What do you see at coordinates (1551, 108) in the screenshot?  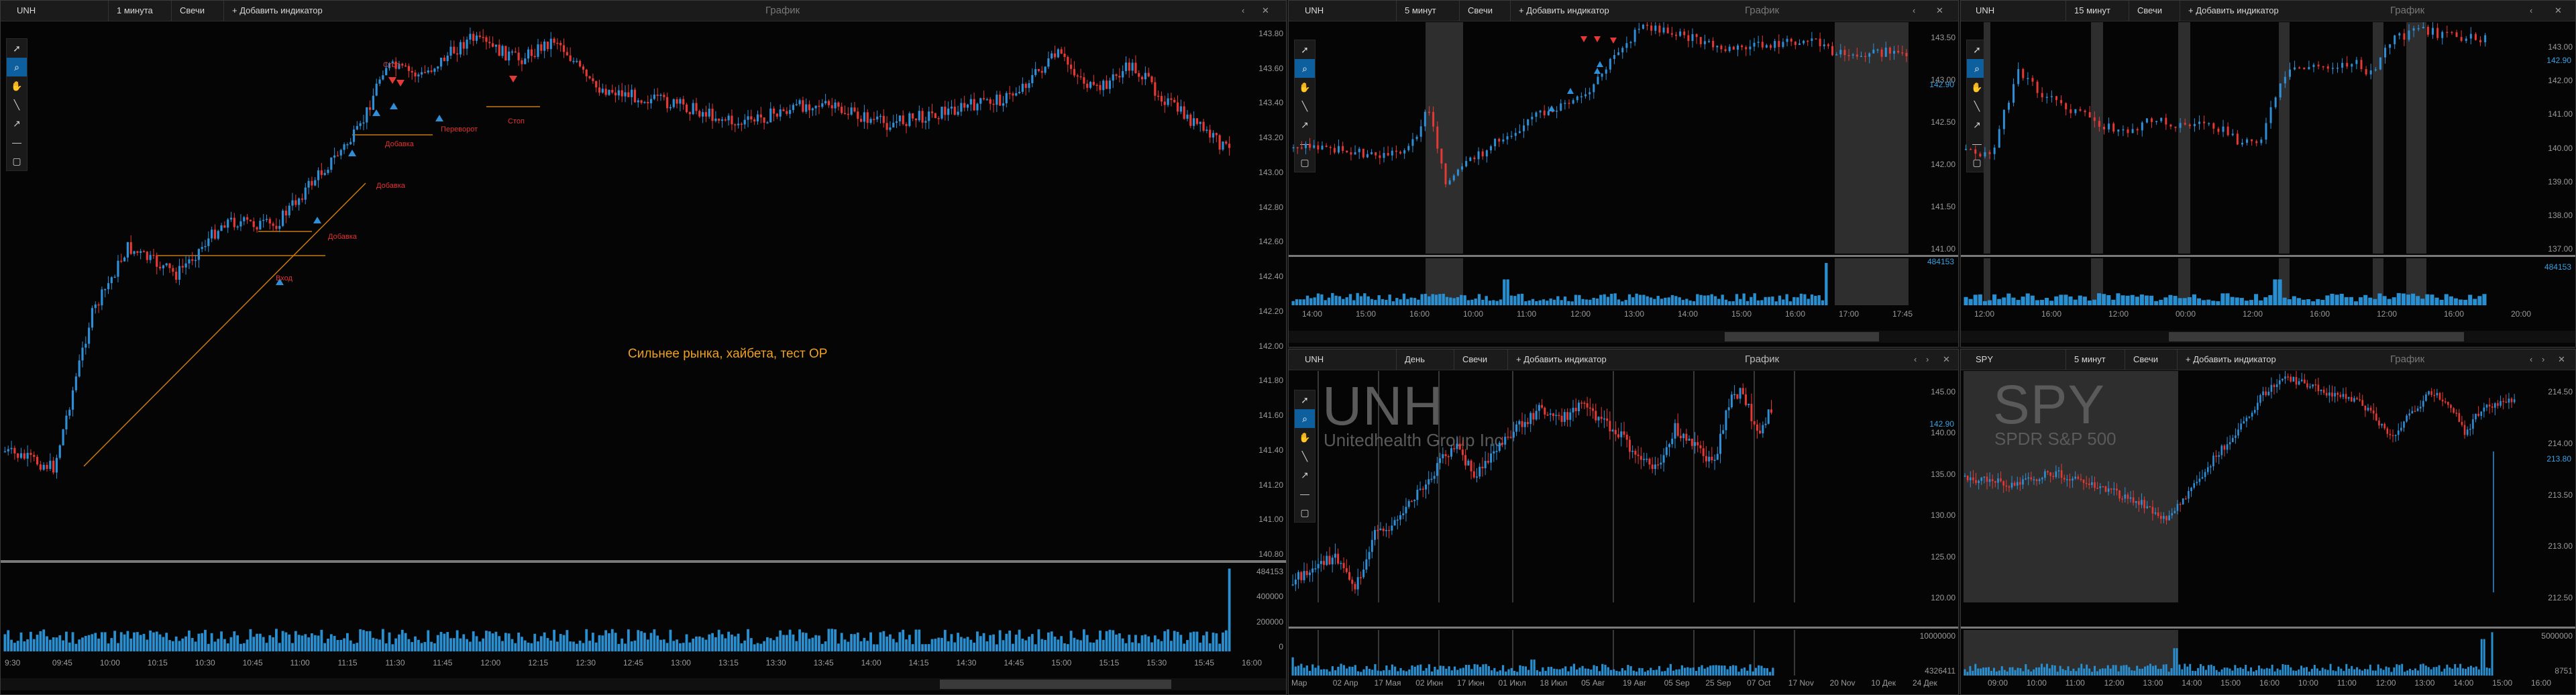 I see `buy-marker` at bounding box center [1551, 108].